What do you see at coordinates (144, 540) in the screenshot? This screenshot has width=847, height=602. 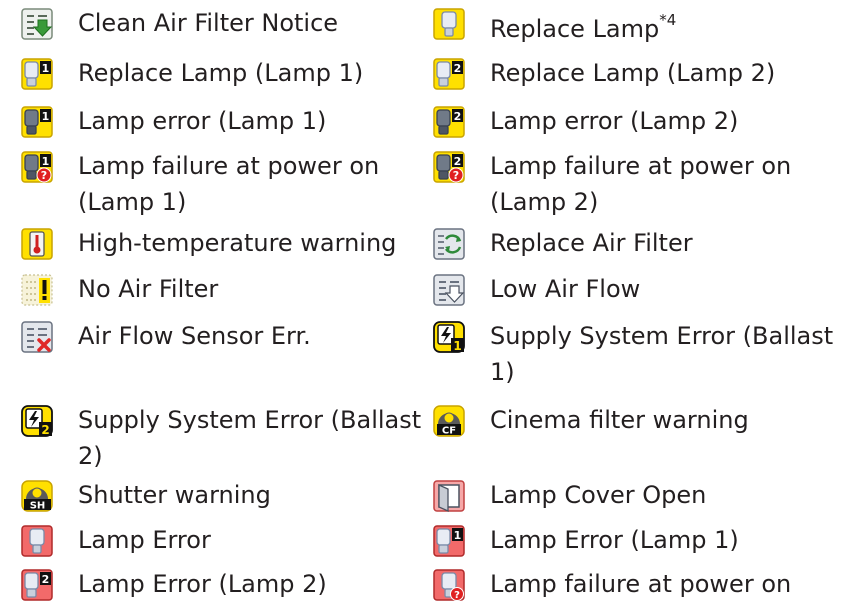 I see `item-label: Lamp Error` at bounding box center [144, 540].